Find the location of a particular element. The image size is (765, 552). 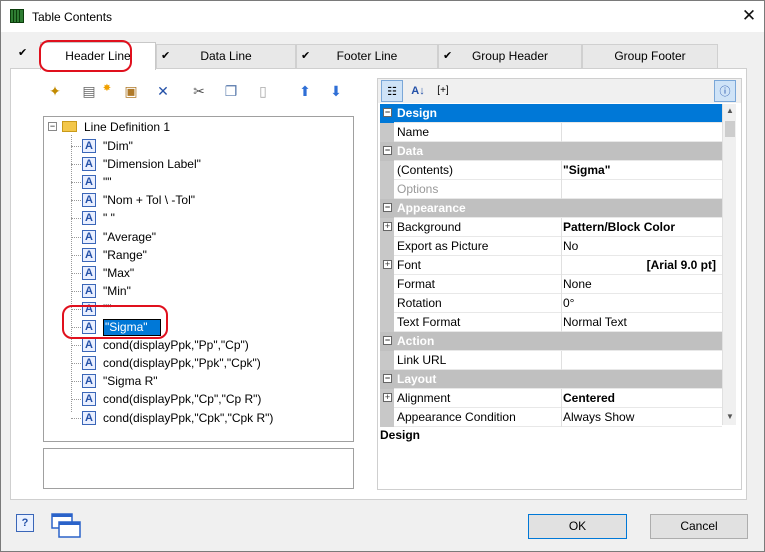

scroll-thumb is located at coordinates (730, 129).